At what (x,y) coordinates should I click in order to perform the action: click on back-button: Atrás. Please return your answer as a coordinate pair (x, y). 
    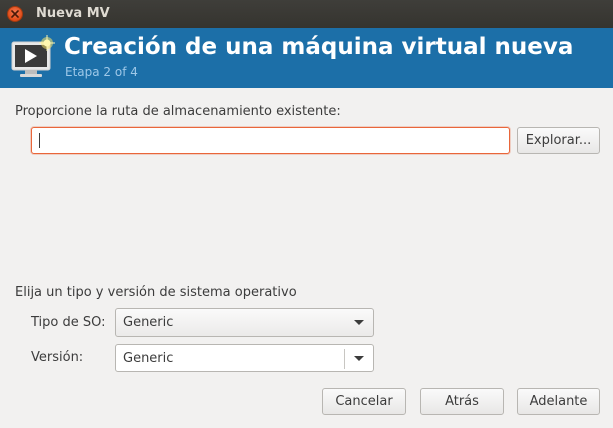
    Looking at the image, I should click on (462, 401).